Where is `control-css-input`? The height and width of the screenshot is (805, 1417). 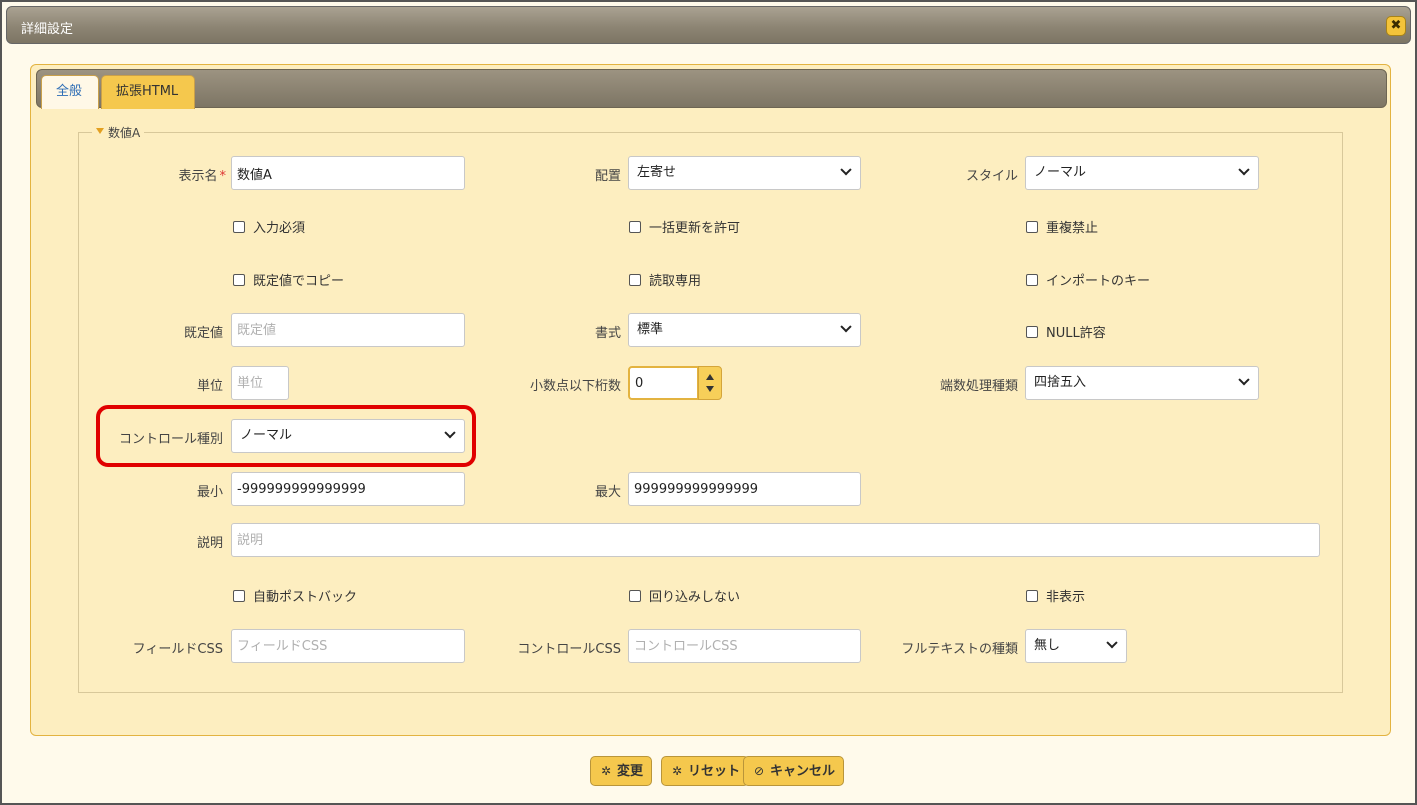 control-css-input is located at coordinates (744, 646).